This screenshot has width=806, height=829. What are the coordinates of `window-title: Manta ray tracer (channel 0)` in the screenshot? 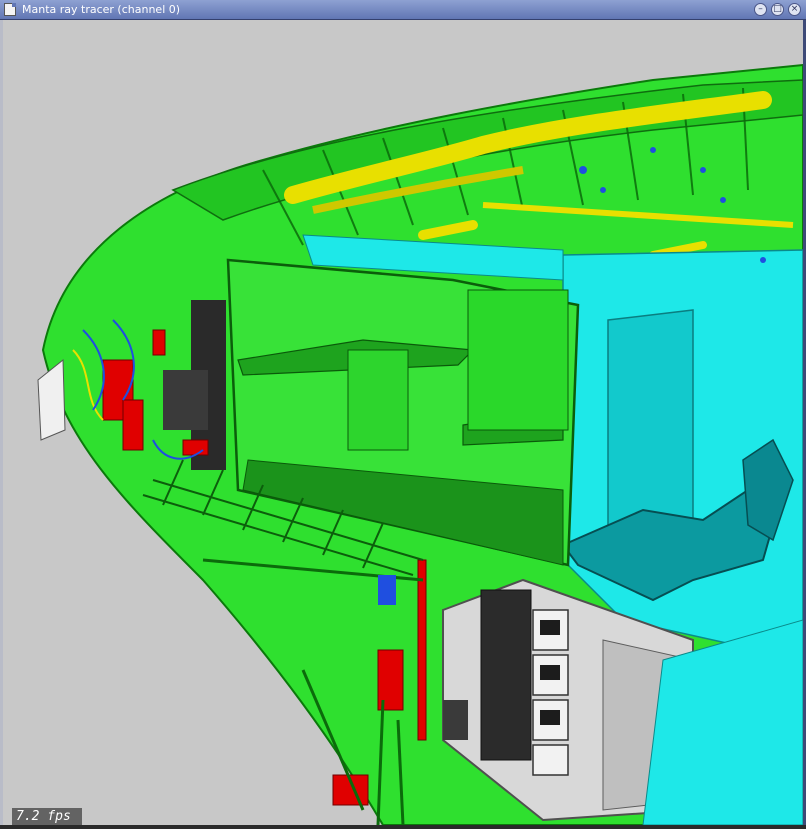 It's located at (101, 9).